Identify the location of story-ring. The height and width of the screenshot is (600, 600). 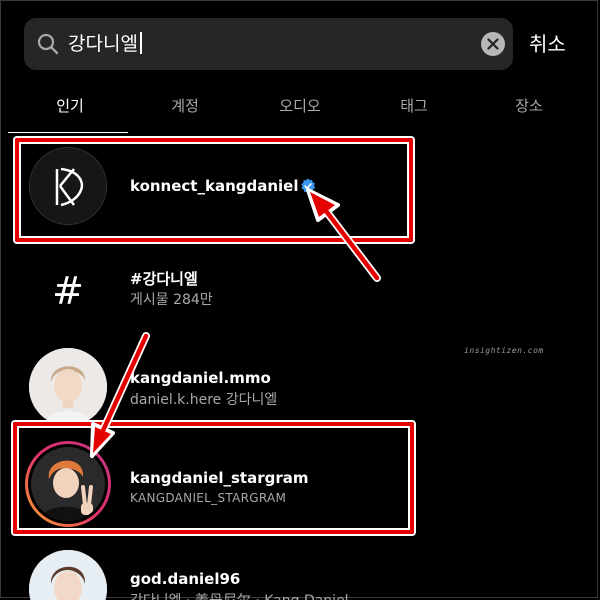
(68, 484).